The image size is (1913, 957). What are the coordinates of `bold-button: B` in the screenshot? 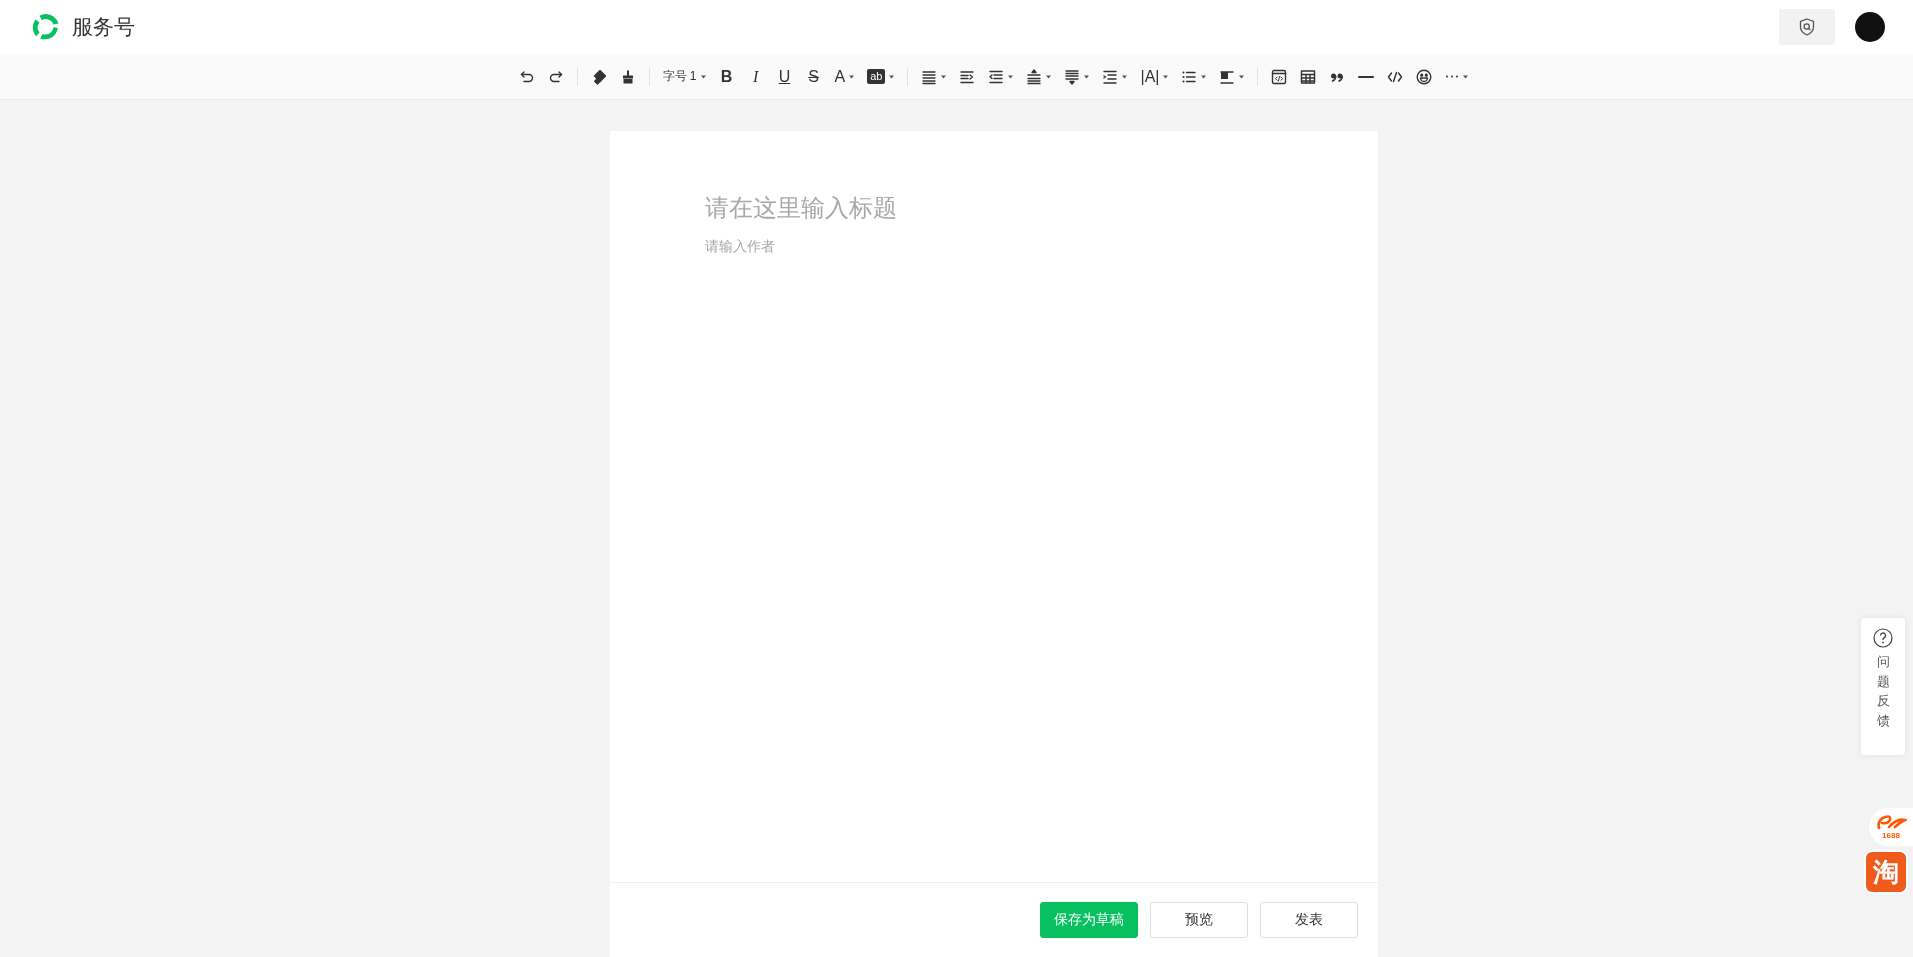 It's located at (726, 76).